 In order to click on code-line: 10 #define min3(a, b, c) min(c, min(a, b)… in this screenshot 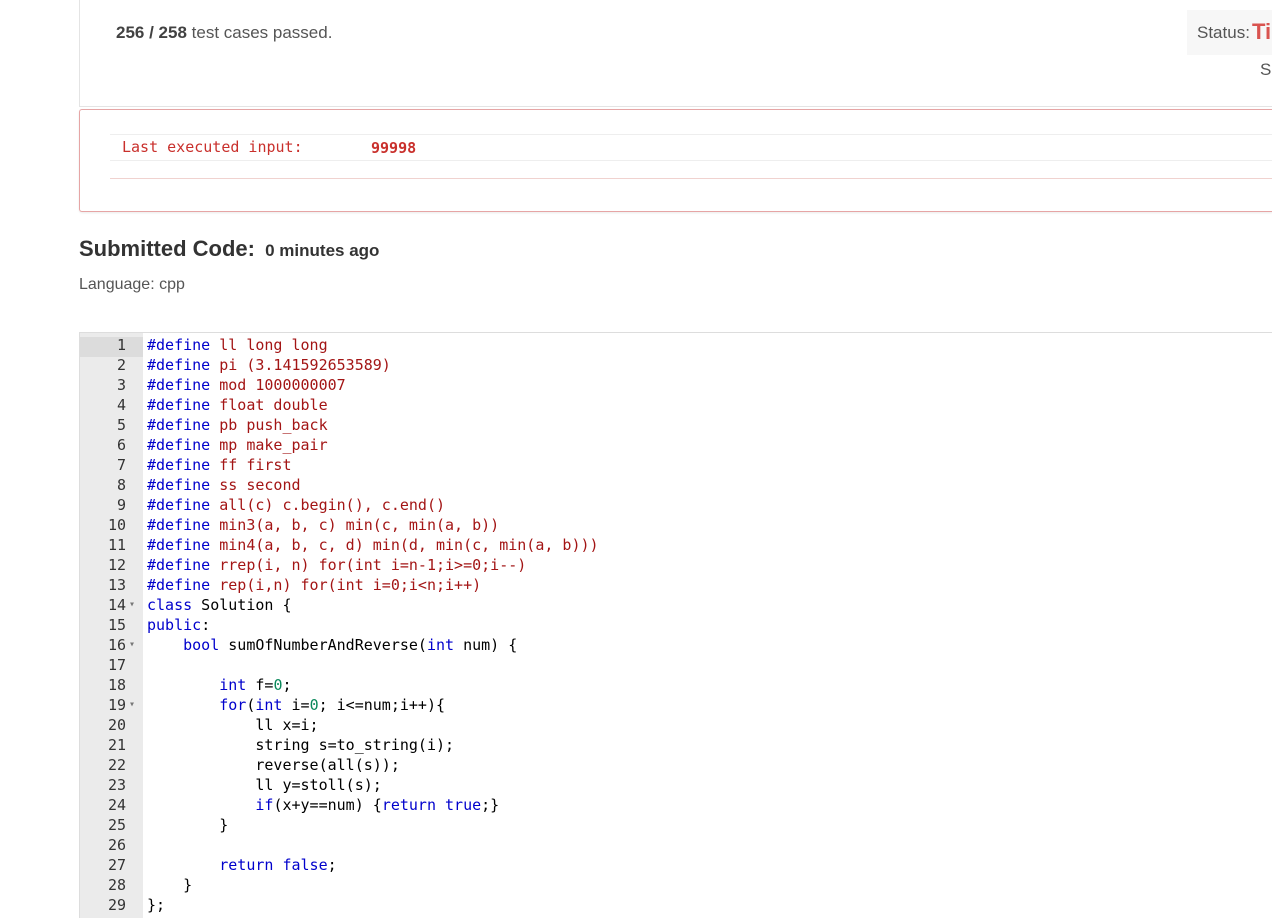, I will do `click(676, 525)`.